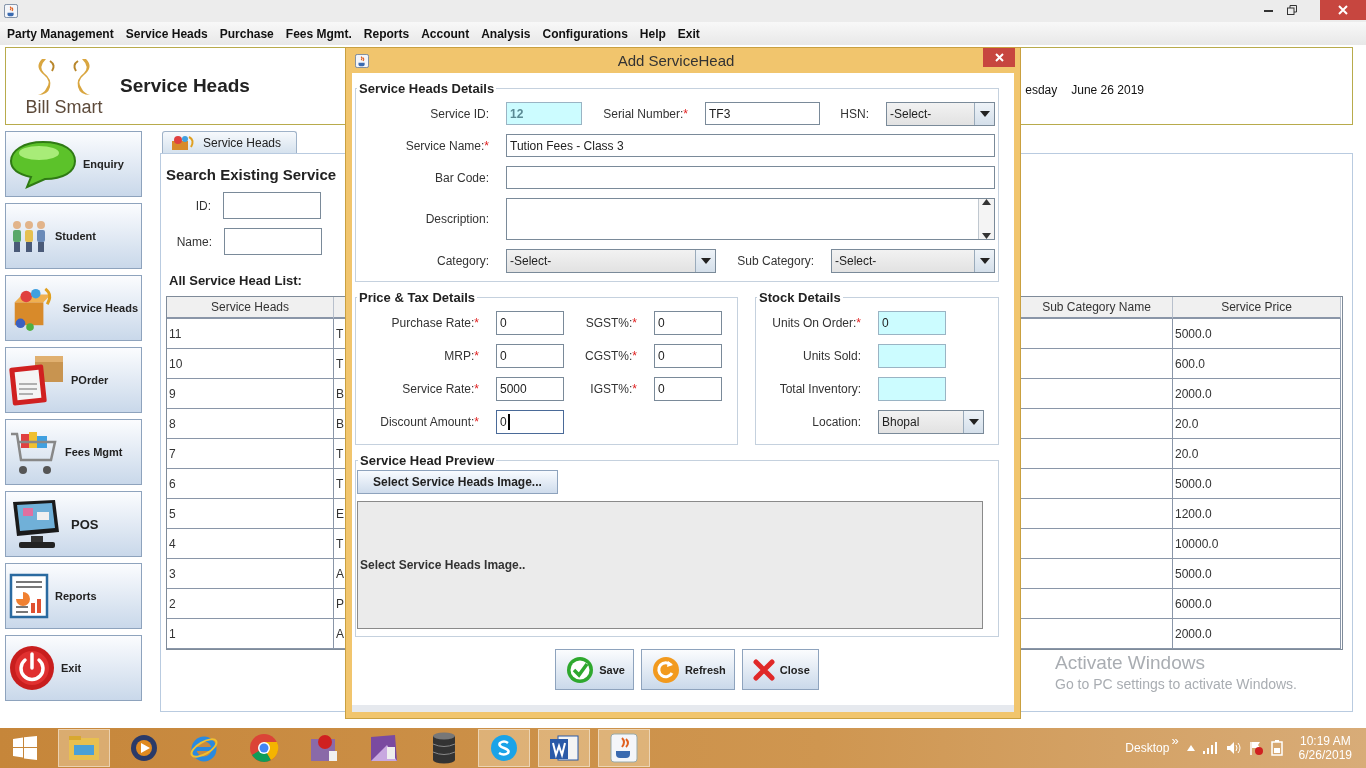  Describe the element at coordinates (43, 164) in the screenshot. I see `speech-bubble-icon` at that location.